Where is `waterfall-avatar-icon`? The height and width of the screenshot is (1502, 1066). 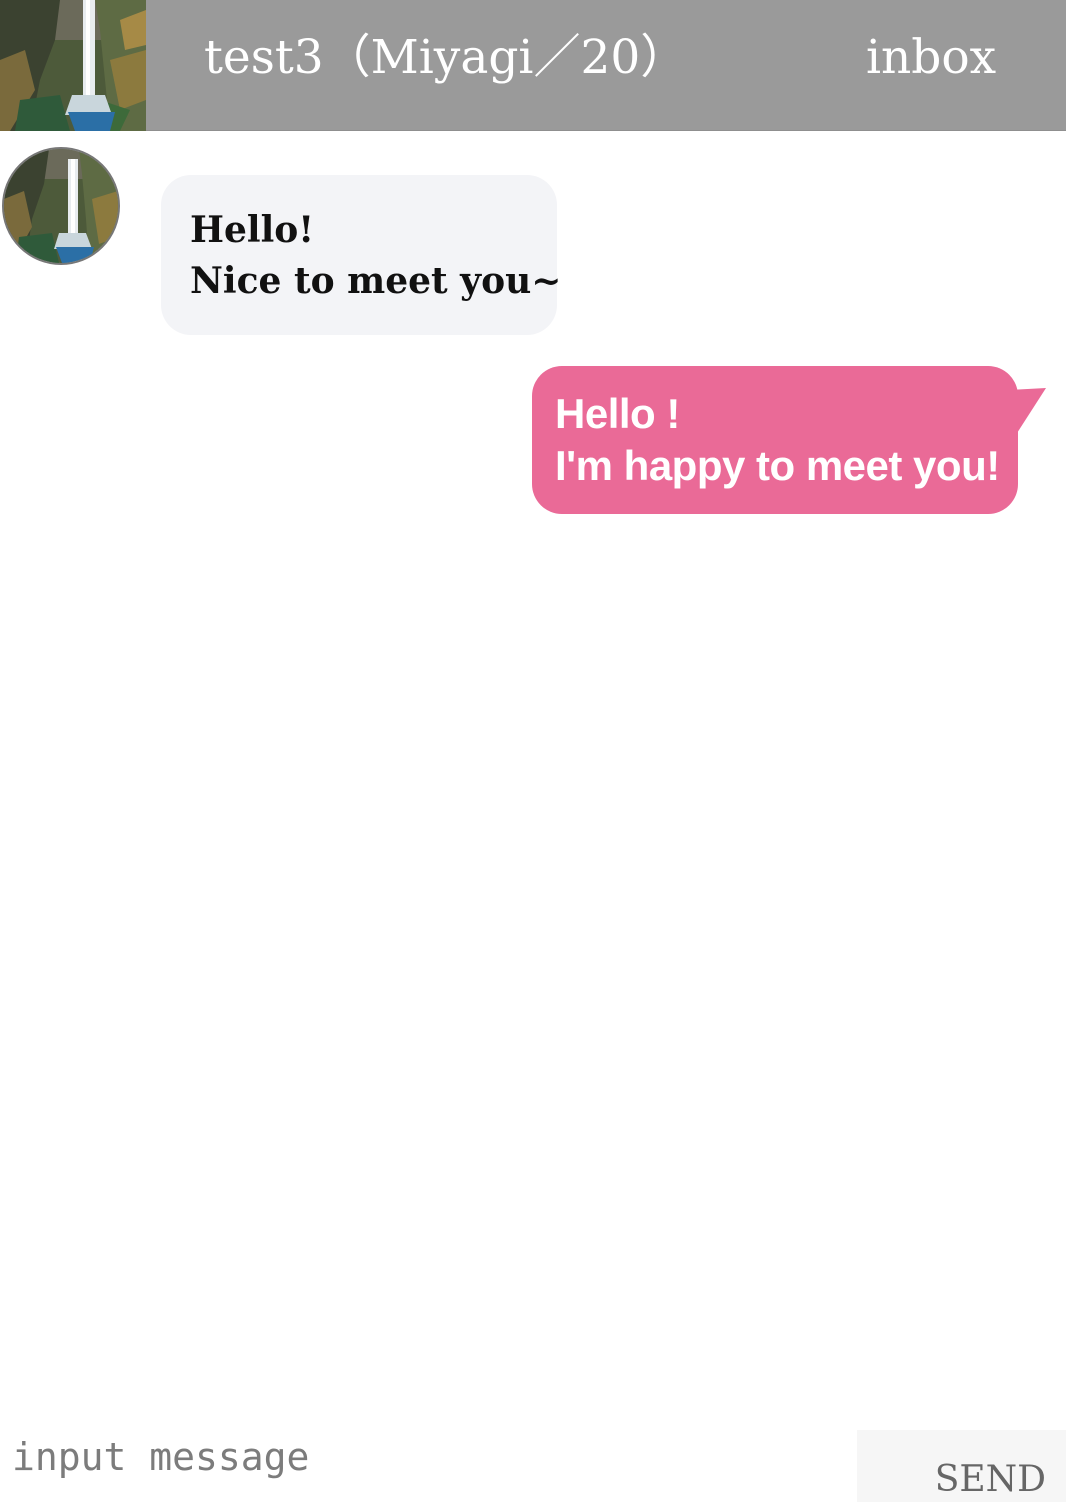 waterfall-avatar-icon is located at coordinates (61, 206).